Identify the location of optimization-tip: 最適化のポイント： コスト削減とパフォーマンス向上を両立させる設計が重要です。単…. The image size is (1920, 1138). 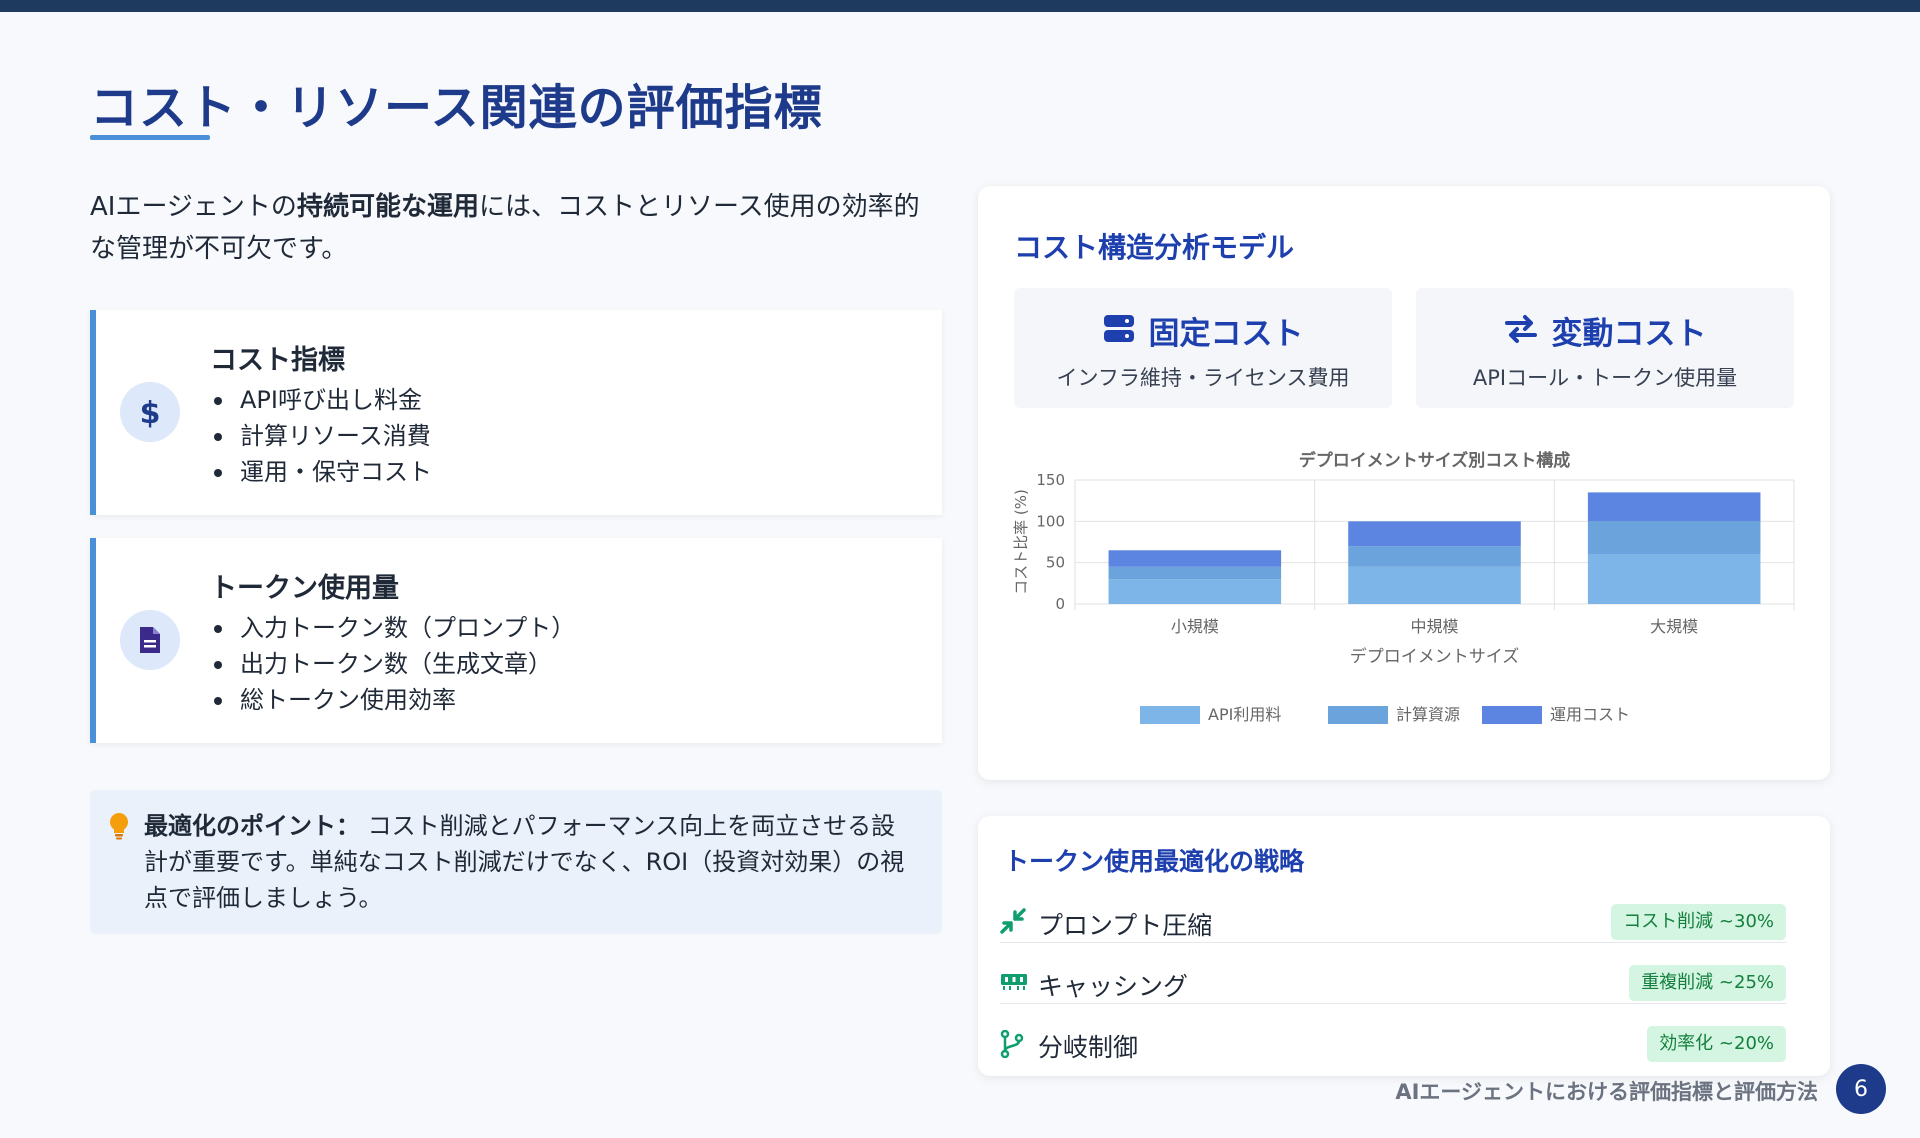
(516, 862).